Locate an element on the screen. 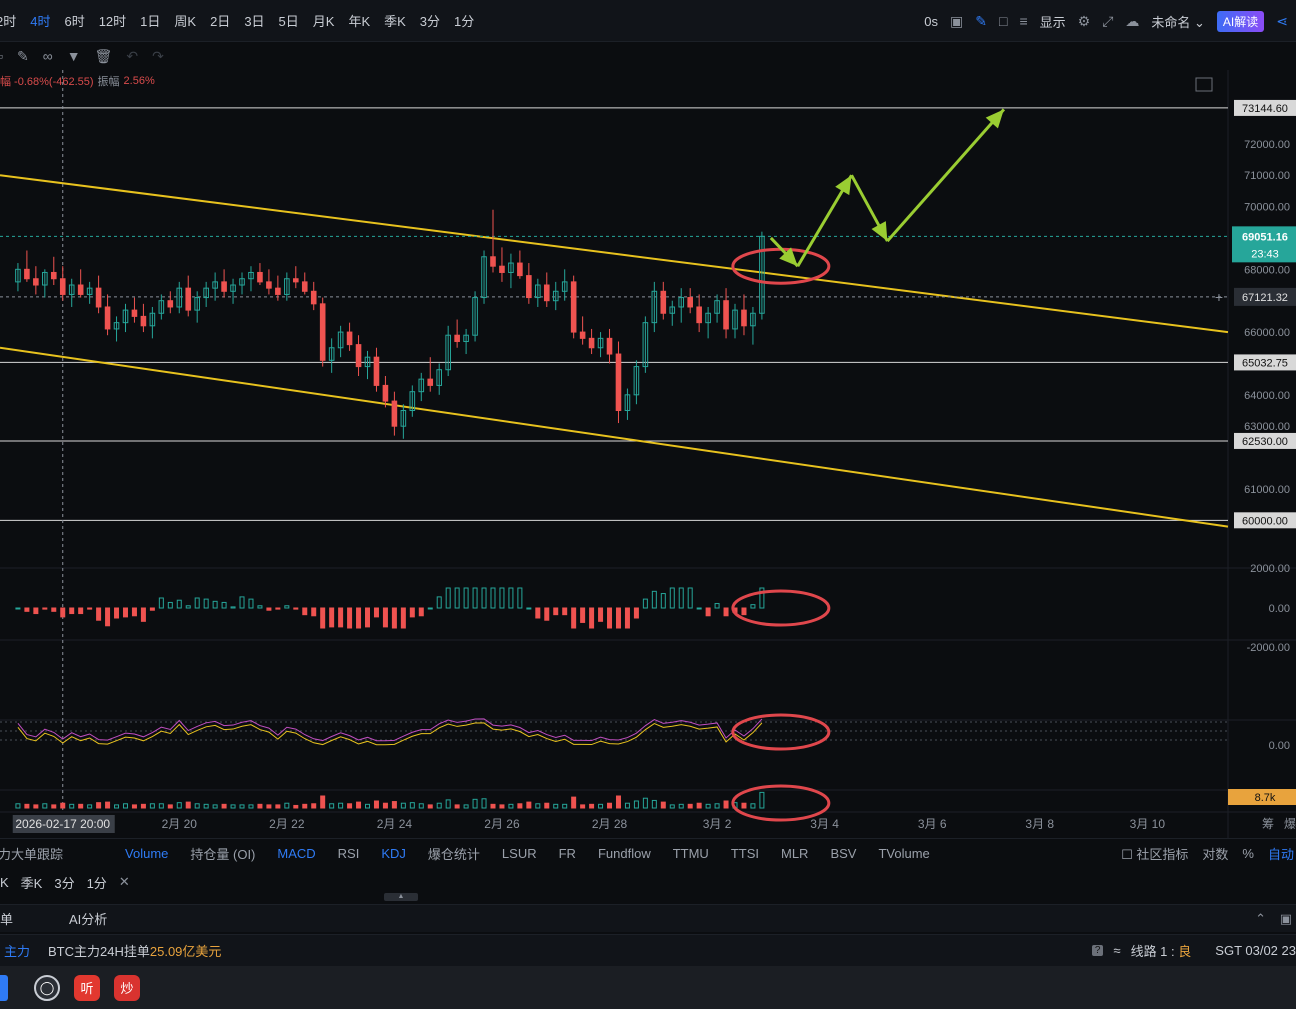 This screenshot has height=1009, width=1296. quick-tf-0: K is located at coordinates (4, 882).